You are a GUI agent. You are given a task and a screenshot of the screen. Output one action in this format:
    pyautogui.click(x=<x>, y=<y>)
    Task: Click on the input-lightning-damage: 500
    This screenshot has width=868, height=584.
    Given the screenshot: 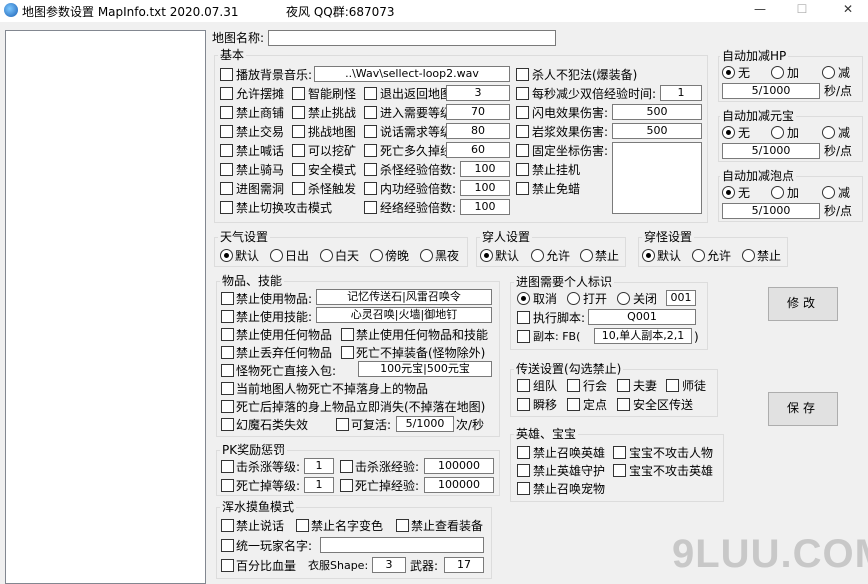 What is the action you would take?
    pyautogui.click(x=657, y=112)
    